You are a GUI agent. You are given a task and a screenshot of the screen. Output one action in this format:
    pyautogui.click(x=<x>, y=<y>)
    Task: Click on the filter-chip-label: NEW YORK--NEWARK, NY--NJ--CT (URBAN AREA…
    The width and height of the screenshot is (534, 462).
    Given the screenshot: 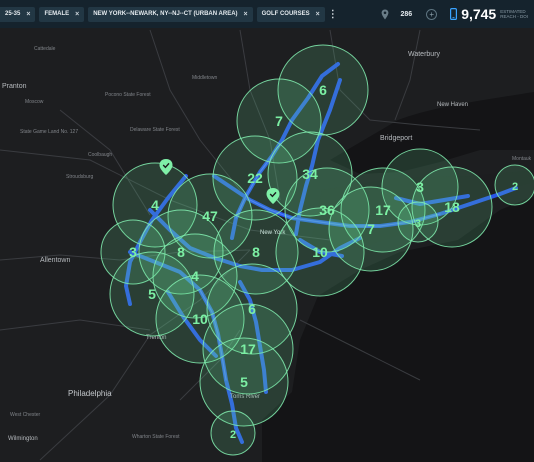 What is the action you would take?
    pyautogui.click(x=165, y=14)
    